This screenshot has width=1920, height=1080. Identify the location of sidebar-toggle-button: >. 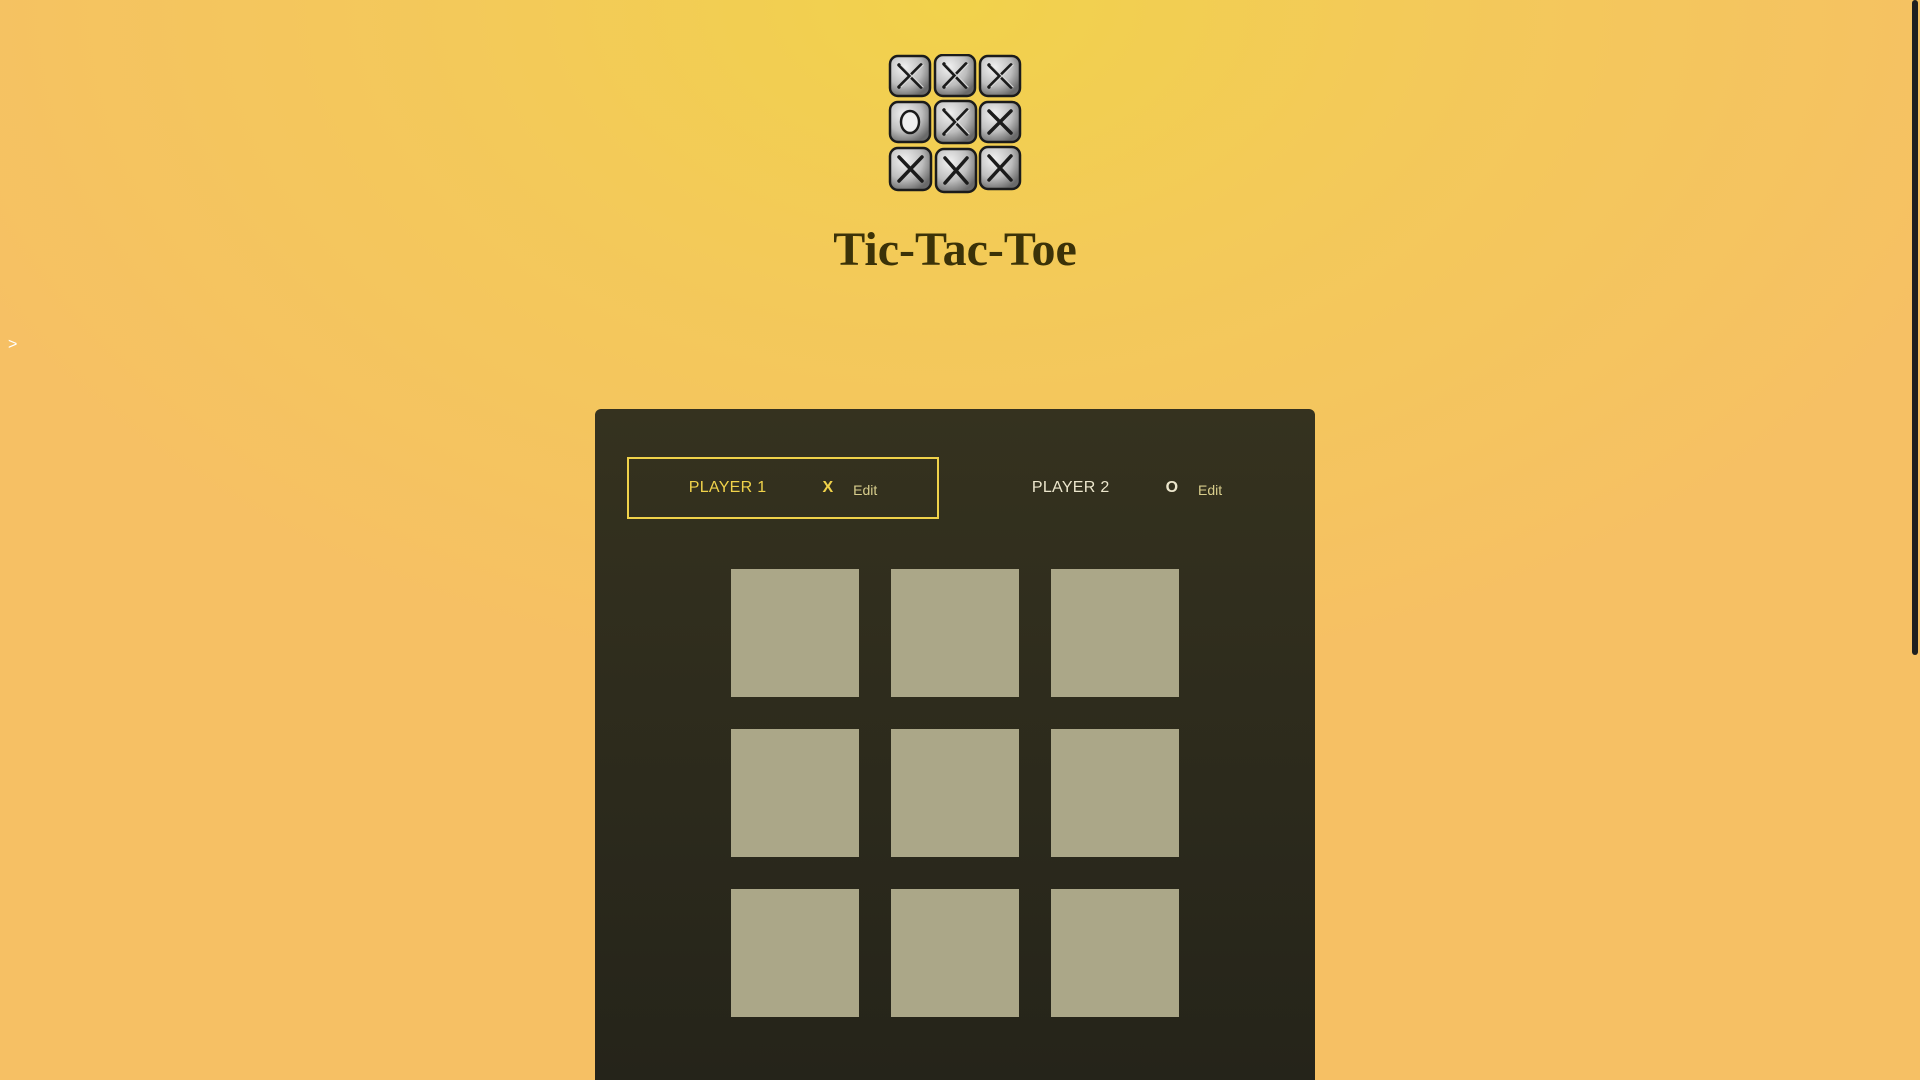
(12, 345).